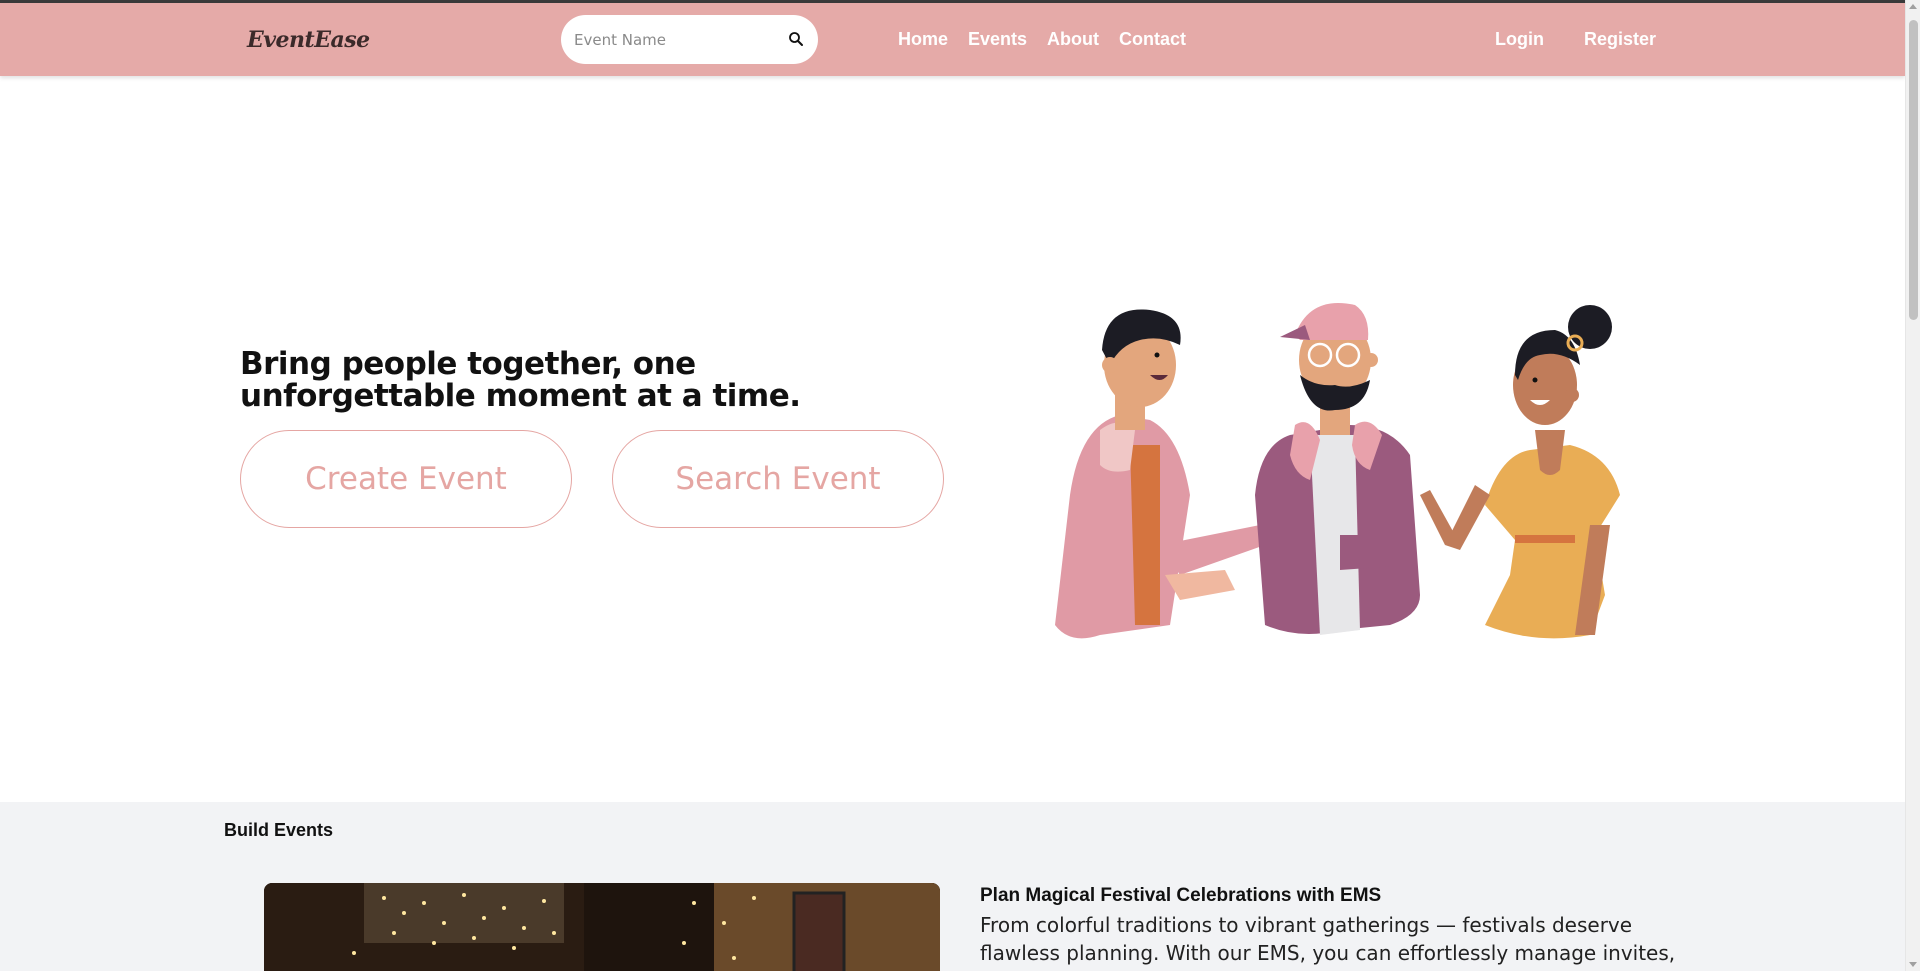  I want to click on nav-link-home: Home, so click(923, 39).